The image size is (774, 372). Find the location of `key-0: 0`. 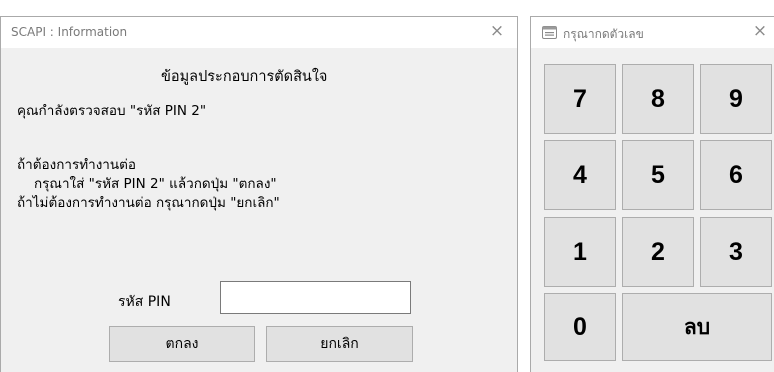

key-0: 0 is located at coordinates (580, 327).